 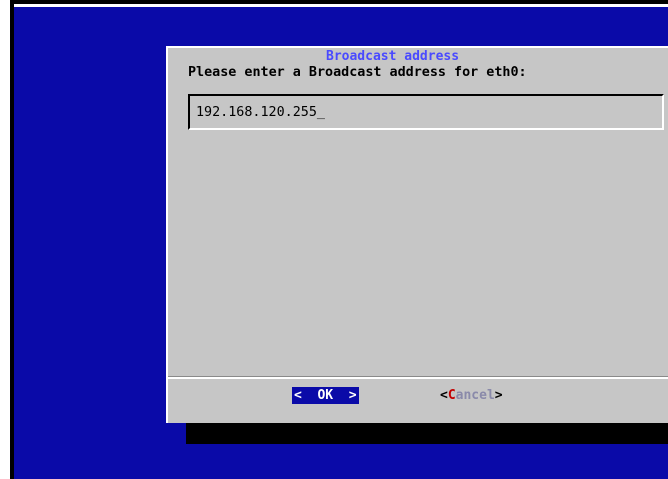 What do you see at coordinates (298, 395) in the screenshot?
I see `ok-left-bracket: <` at bounding box center [298, 395].